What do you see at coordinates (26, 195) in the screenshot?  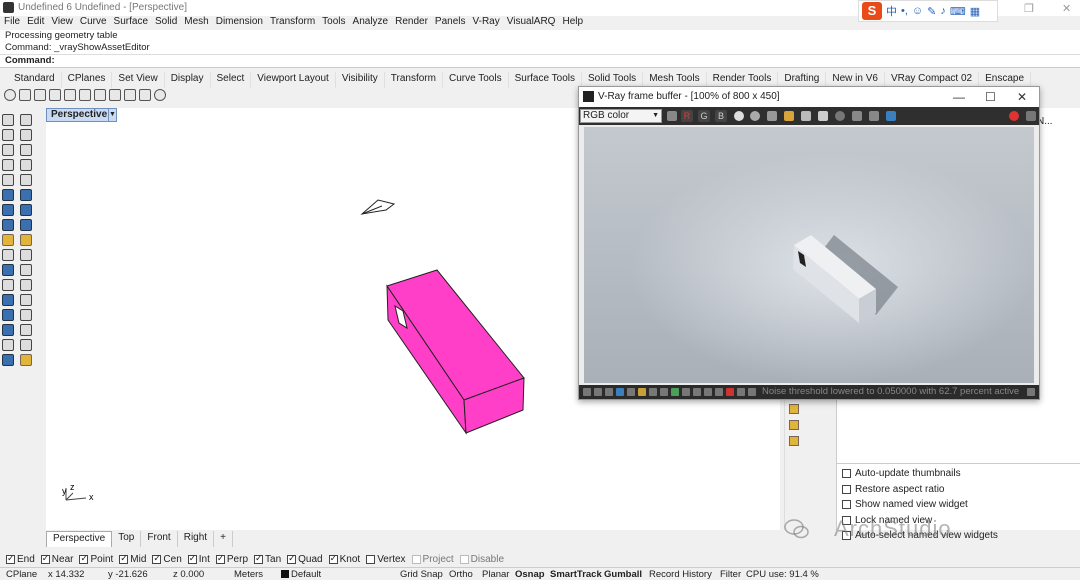 I see `extrude-surface-icon` at bounding box center [26, 195].